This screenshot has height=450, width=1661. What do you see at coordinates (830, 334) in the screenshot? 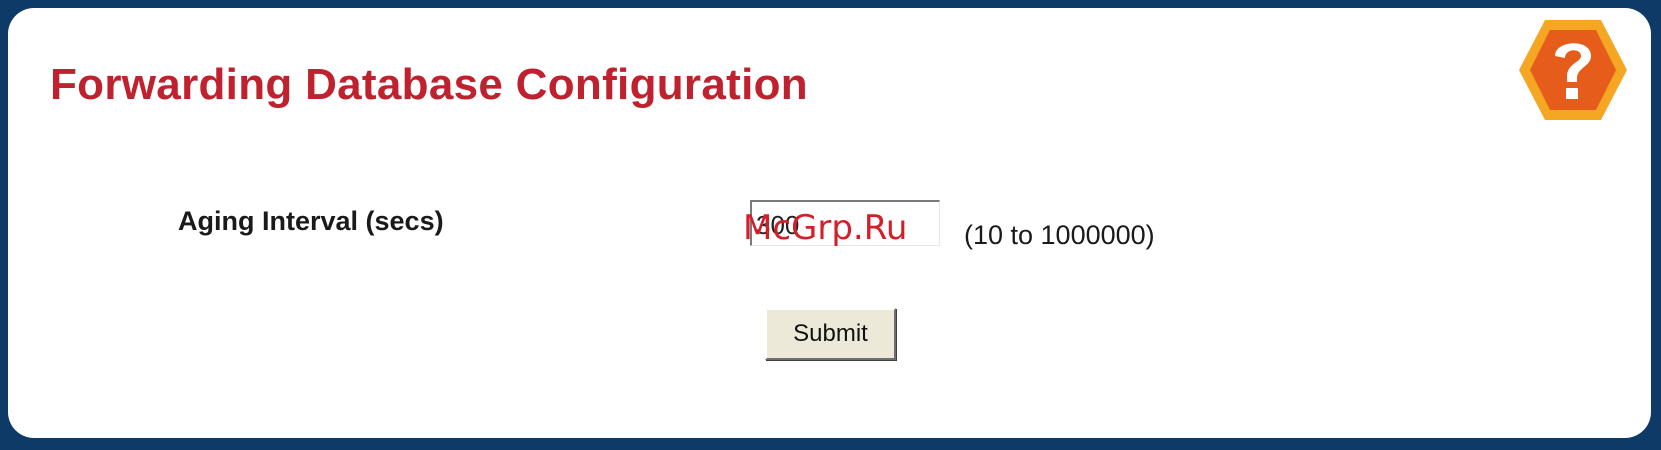
I see `submit-button: Submit` at bounding box center [830, 334].